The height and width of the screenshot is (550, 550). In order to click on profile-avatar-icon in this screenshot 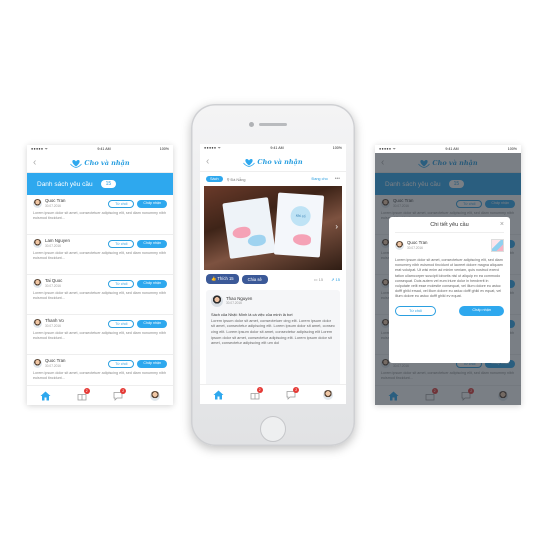, I will do `click(154, 395)`.